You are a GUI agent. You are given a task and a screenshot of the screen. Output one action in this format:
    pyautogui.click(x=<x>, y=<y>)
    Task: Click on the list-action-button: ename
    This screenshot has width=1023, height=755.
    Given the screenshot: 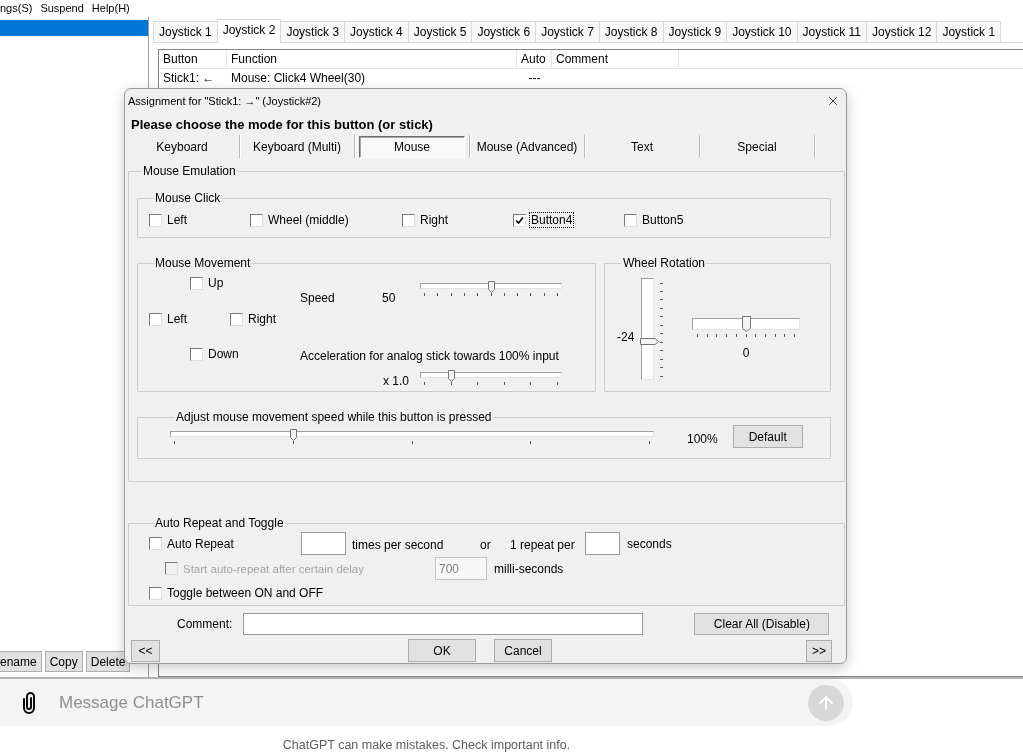 What is the action you would take?
    pyautogui.click(x=21, y=661)
    